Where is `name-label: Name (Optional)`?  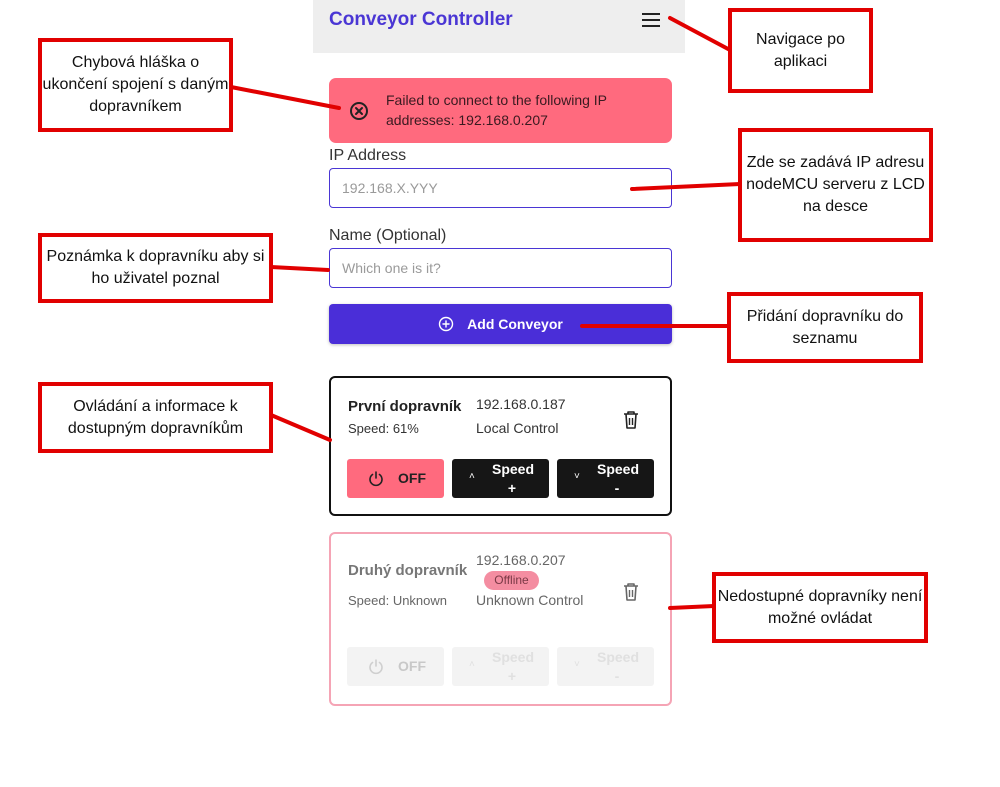 name-label: Name (Optional) is located at coordinates (388, 235).